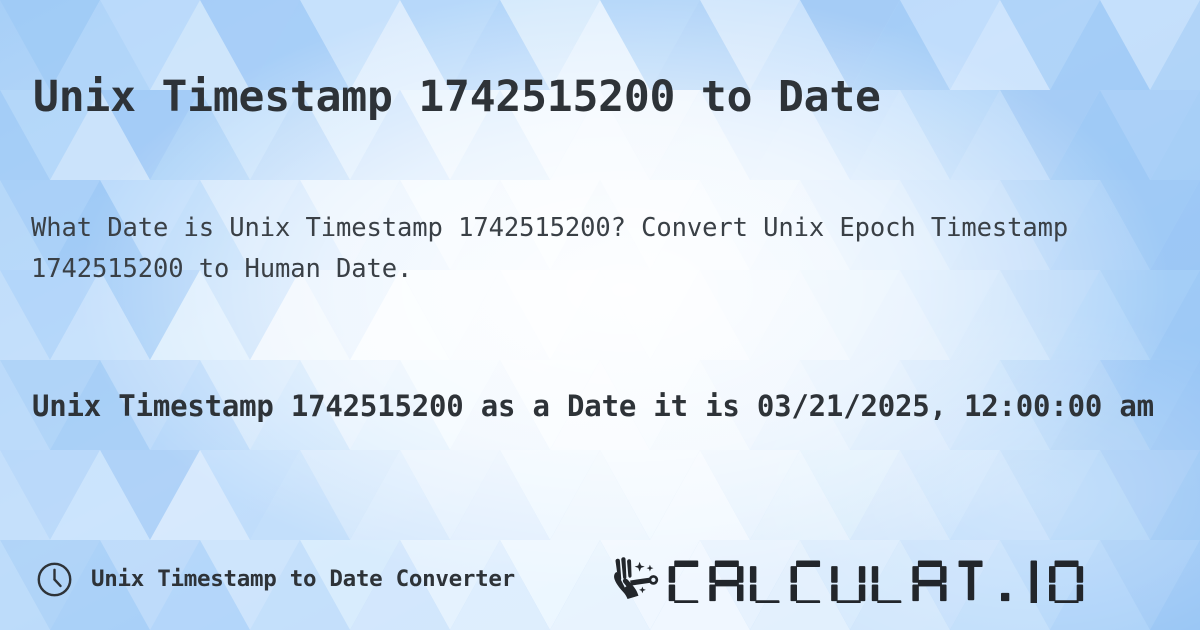 The height and width of the screenshot is (630, 1200). I want to click on brand-logo: CALCULAT.IO, so click(896, 579).